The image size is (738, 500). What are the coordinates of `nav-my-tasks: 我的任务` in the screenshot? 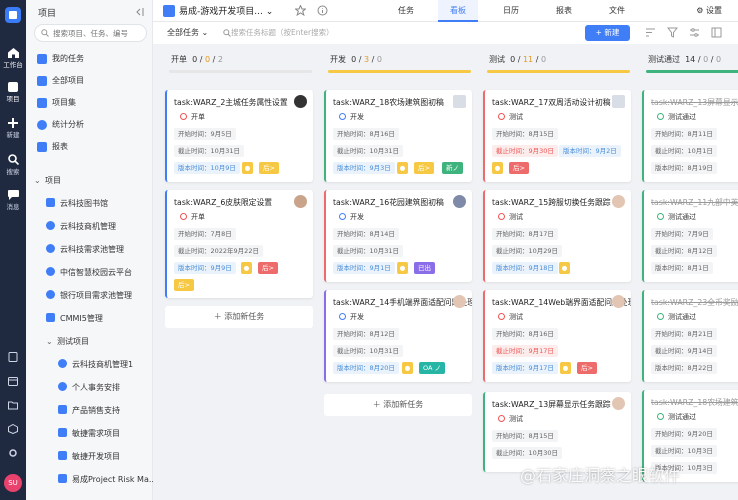 It's located at (91, 59).